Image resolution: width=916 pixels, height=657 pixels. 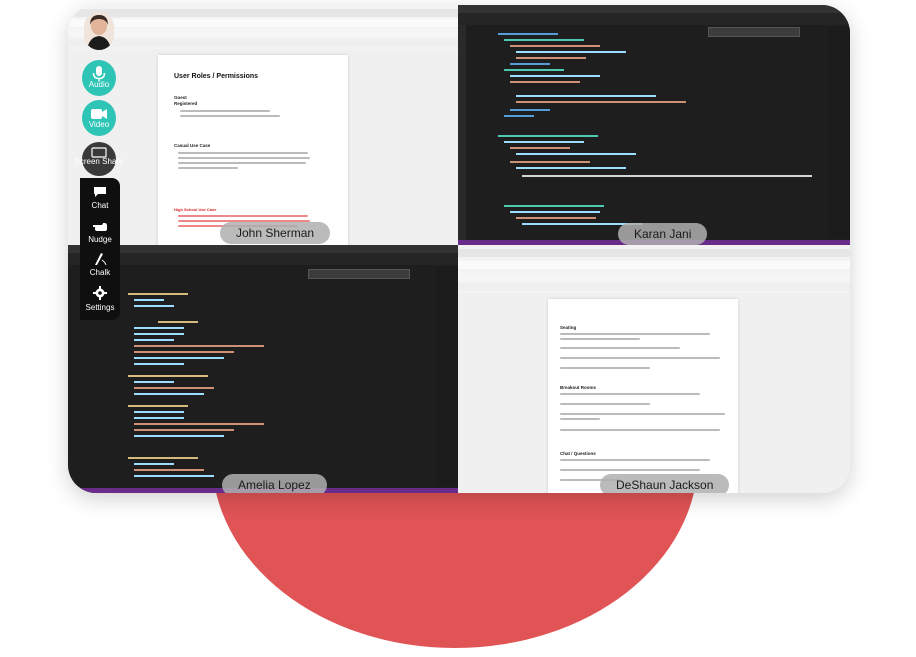 I want to click on participant-name: DeShaun Jackson, so click(x=665, y=483).